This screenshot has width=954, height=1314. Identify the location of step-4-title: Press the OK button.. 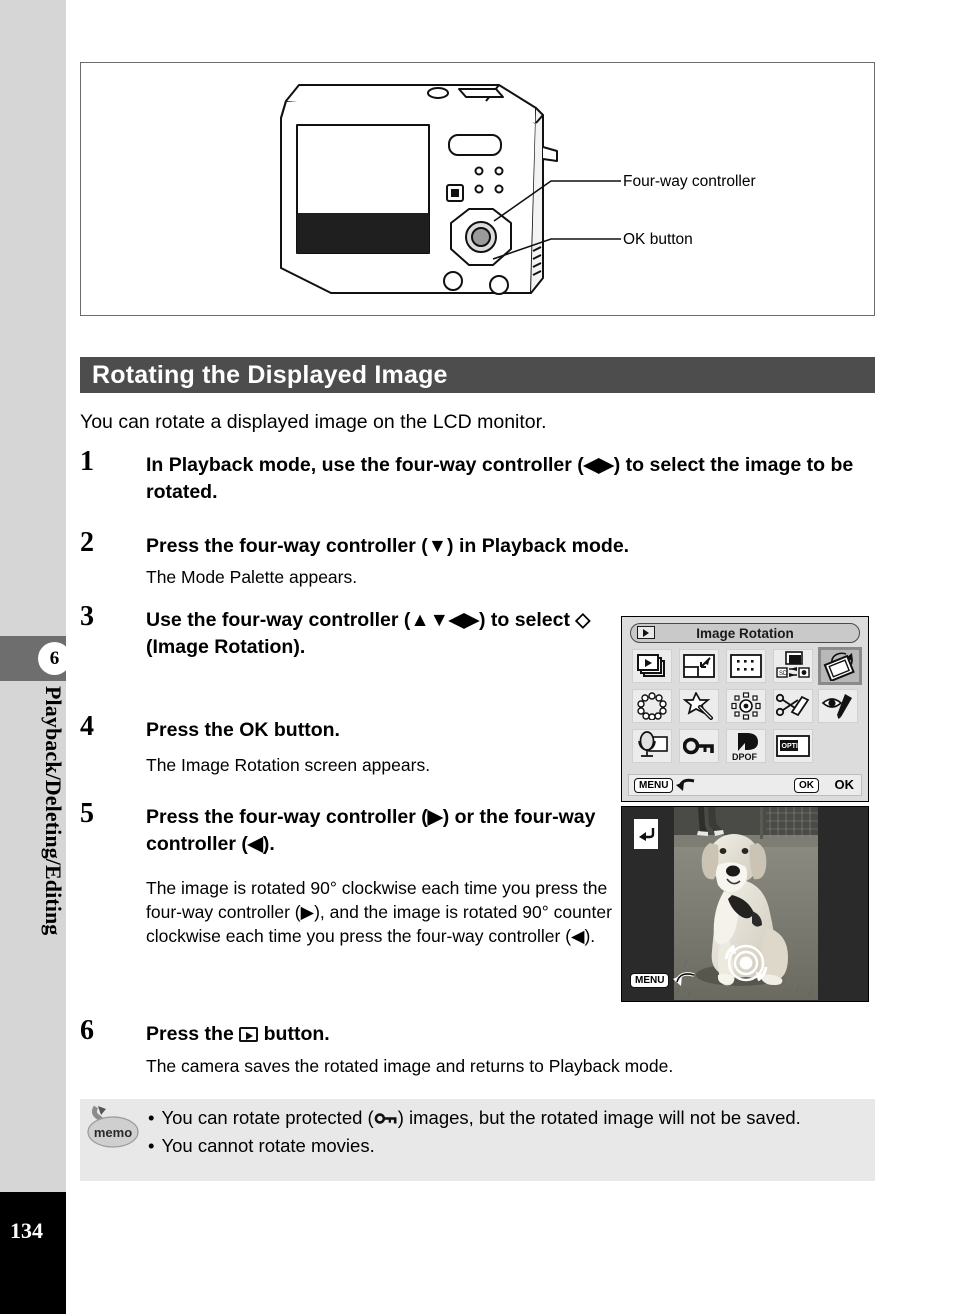
(243, 730).